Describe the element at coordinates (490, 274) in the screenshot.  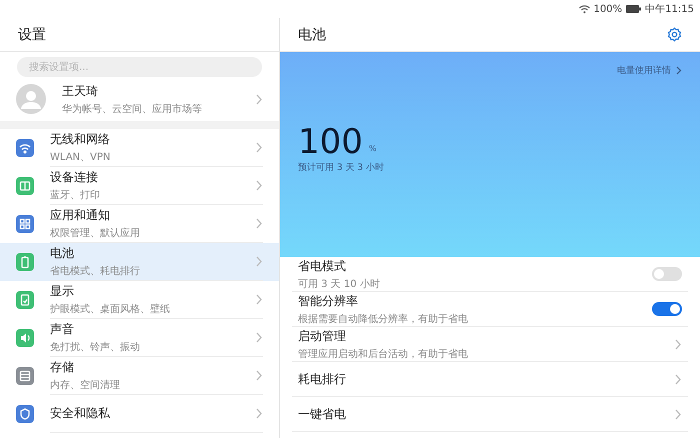
I see `battery-option-row: 省电模式 可用 3 天 10 小时` at that location.